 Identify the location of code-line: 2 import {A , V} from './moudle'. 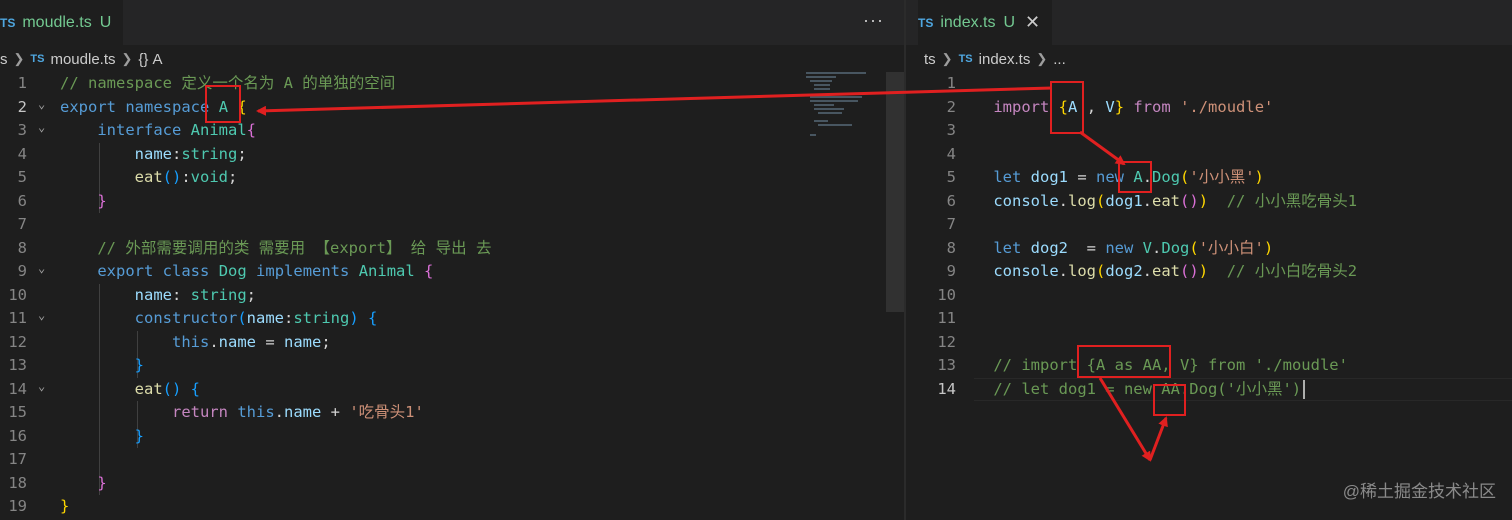
(1209, 108).